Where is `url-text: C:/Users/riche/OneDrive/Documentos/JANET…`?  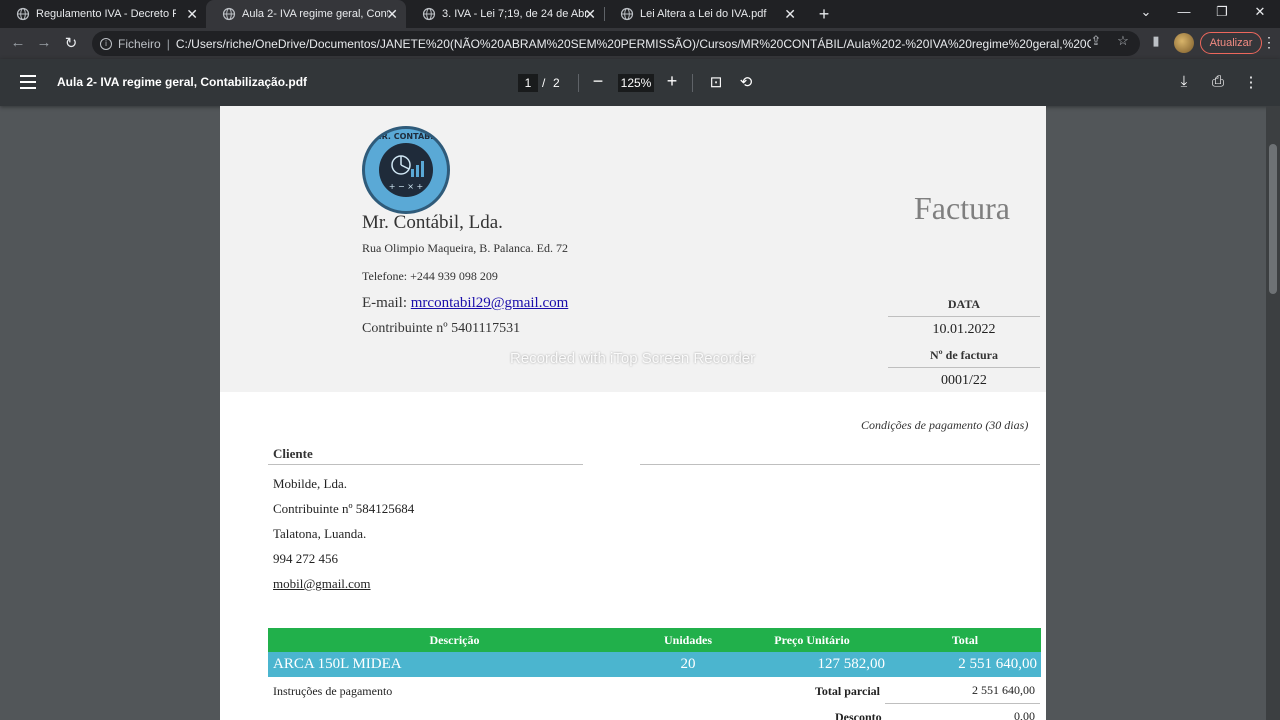
url-text: C:/Users/riche/OneDrive/Documentos/JANET… is located at coordinates (633, 44).